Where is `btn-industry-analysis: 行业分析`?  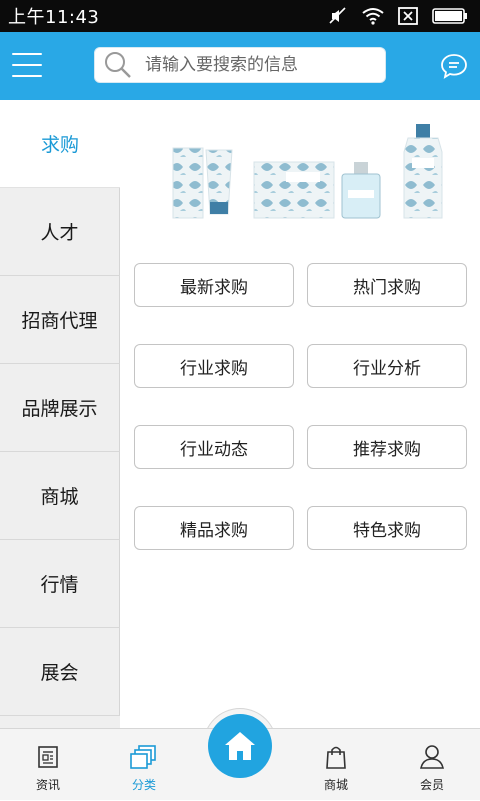 btn-industry-analysis: 行业分析 is located at coordinates (387, 366).